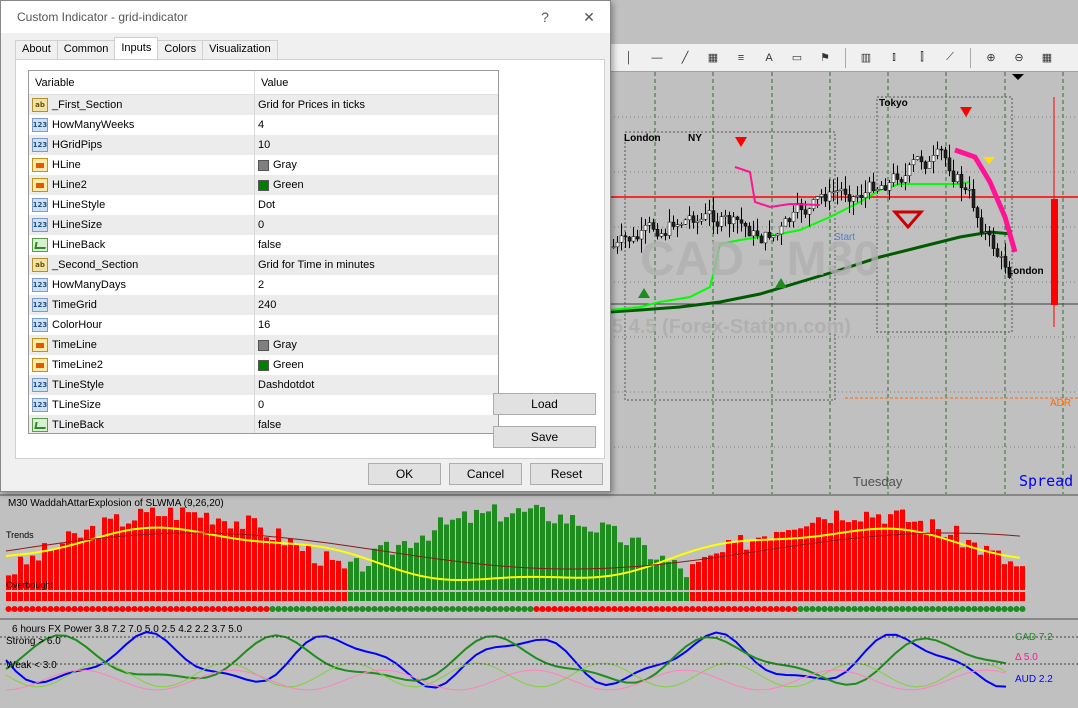 The width and height of the screenshot is (1078, 708). What do you see at coordinates (713, 58) in the screenshot?
I see `channel-icon: ▦` at bounding box center [713, 58].